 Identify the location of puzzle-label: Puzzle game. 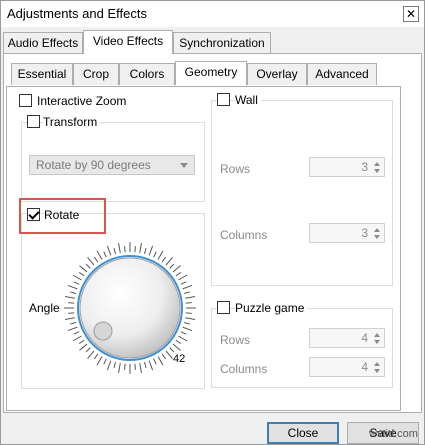
(271, 308).